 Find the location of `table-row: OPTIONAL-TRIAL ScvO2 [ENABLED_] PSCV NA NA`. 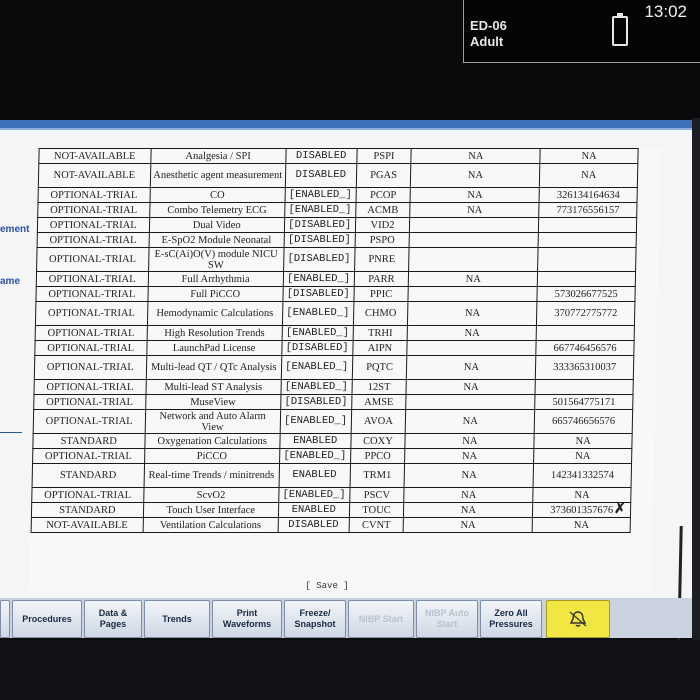

table-row: OPTIONAL-TRIAL ScvO2 [ENABLED_] PSCV NA NA is located at coordinates (331, 495).